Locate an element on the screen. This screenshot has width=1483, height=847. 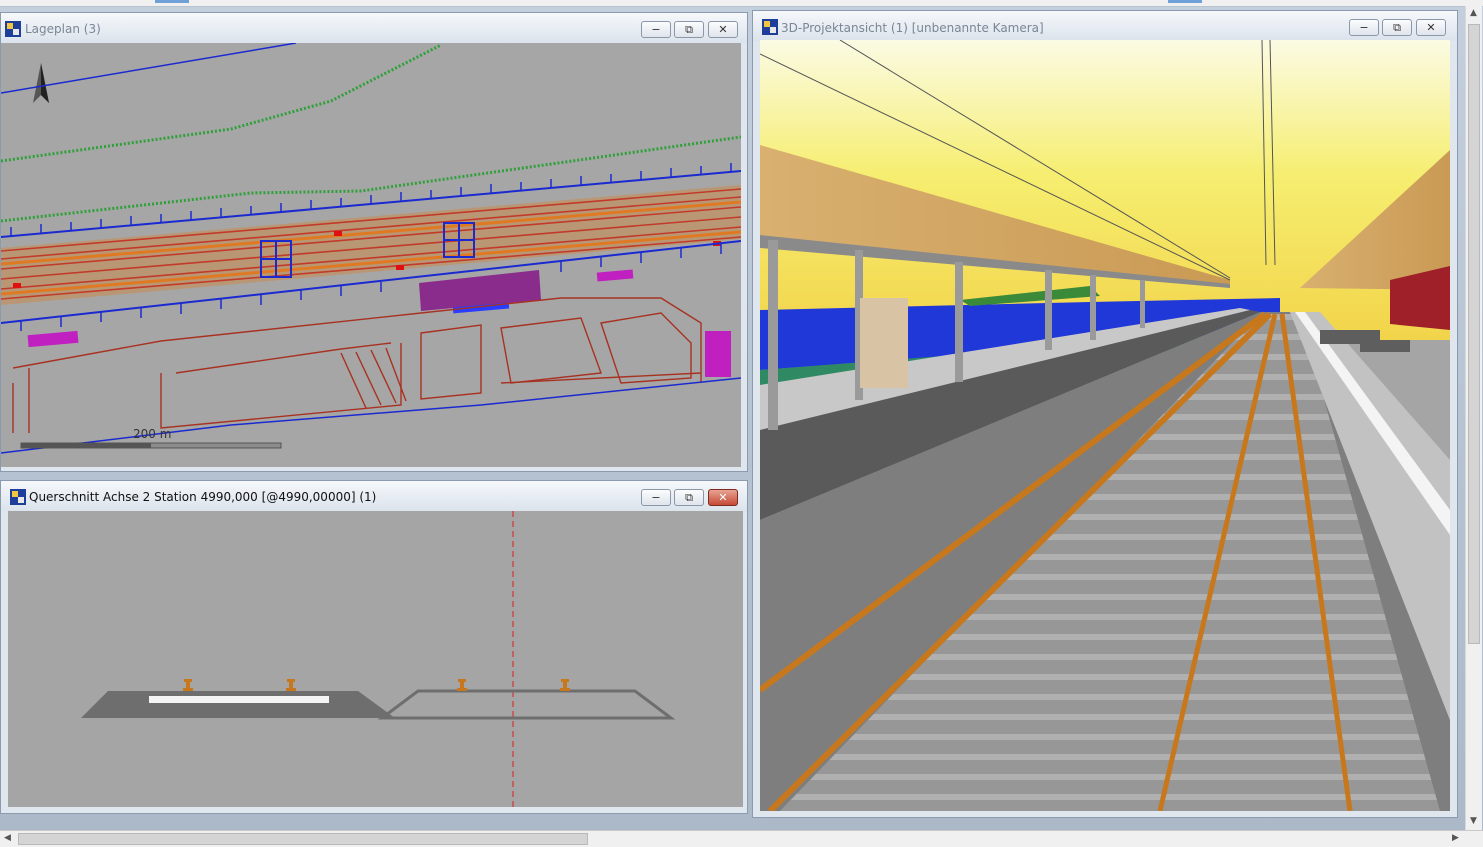
top-toolbar-edge is located at coordinates (741, 3).